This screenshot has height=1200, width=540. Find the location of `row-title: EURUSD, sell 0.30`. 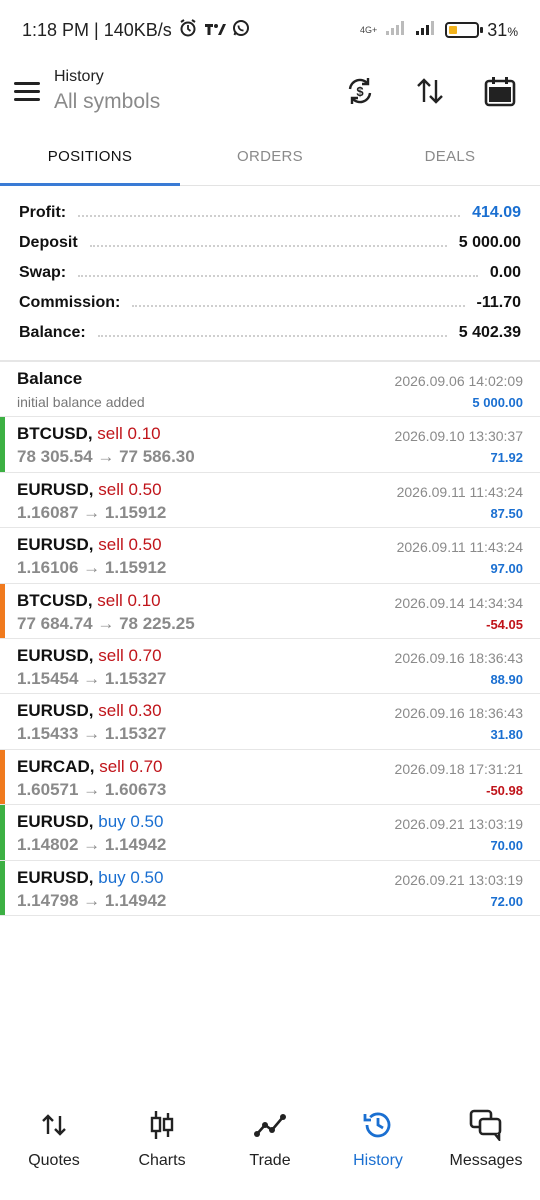

row-title: EURUSD, sell 0.30 is located at coordinates (89, 711).